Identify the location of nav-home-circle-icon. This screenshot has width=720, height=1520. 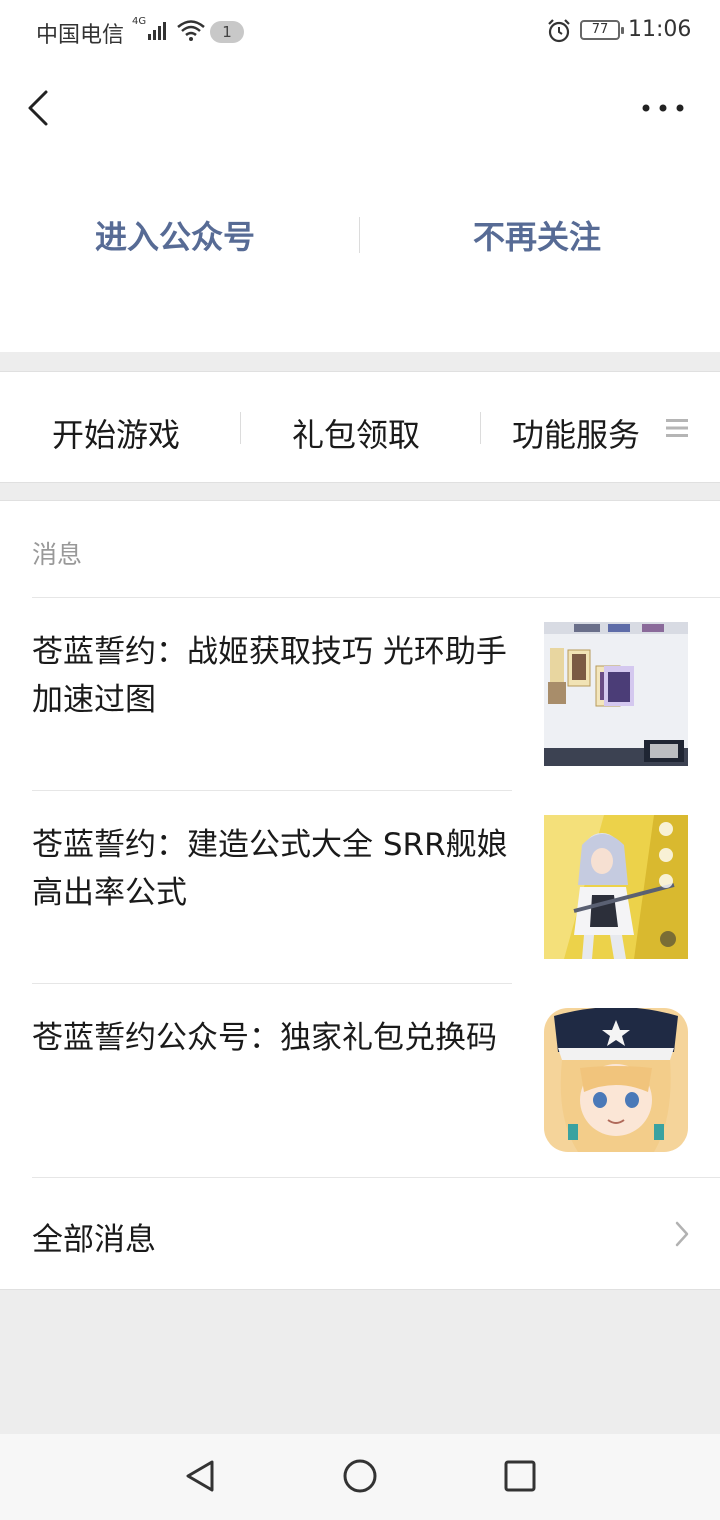
(360, 1476).